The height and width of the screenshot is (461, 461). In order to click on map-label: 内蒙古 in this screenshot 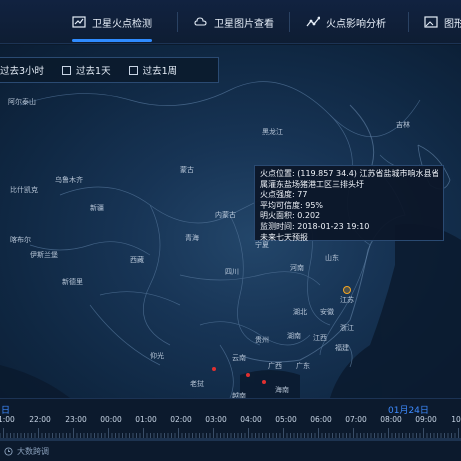, I will do `click(225, 215)`.